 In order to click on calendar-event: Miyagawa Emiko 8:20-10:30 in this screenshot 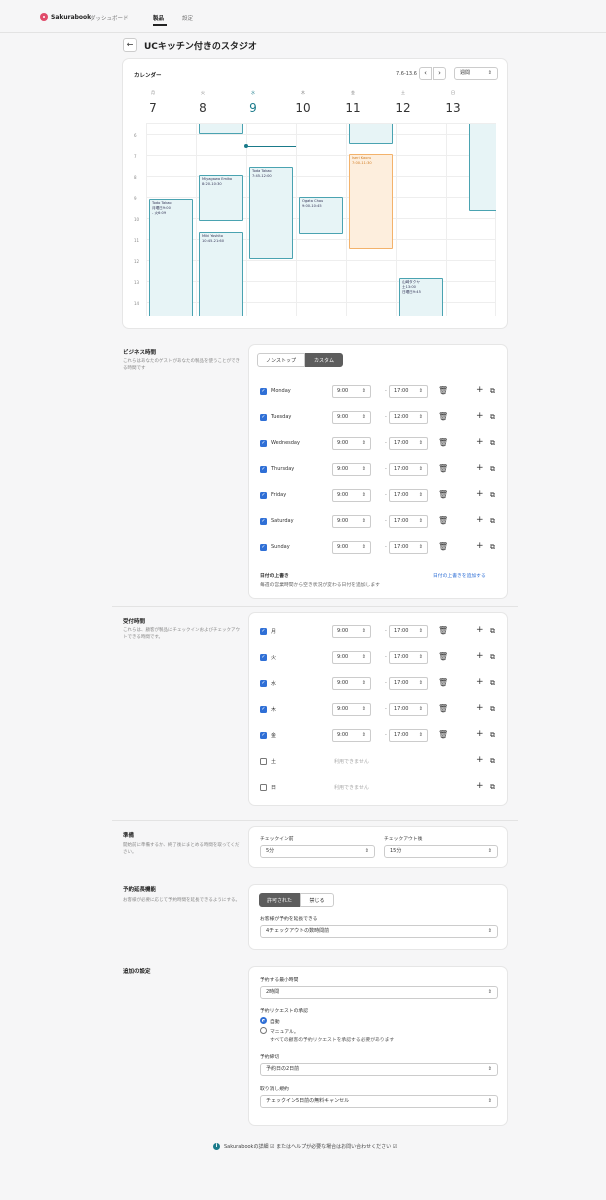, I will do `click(221, 198)`.